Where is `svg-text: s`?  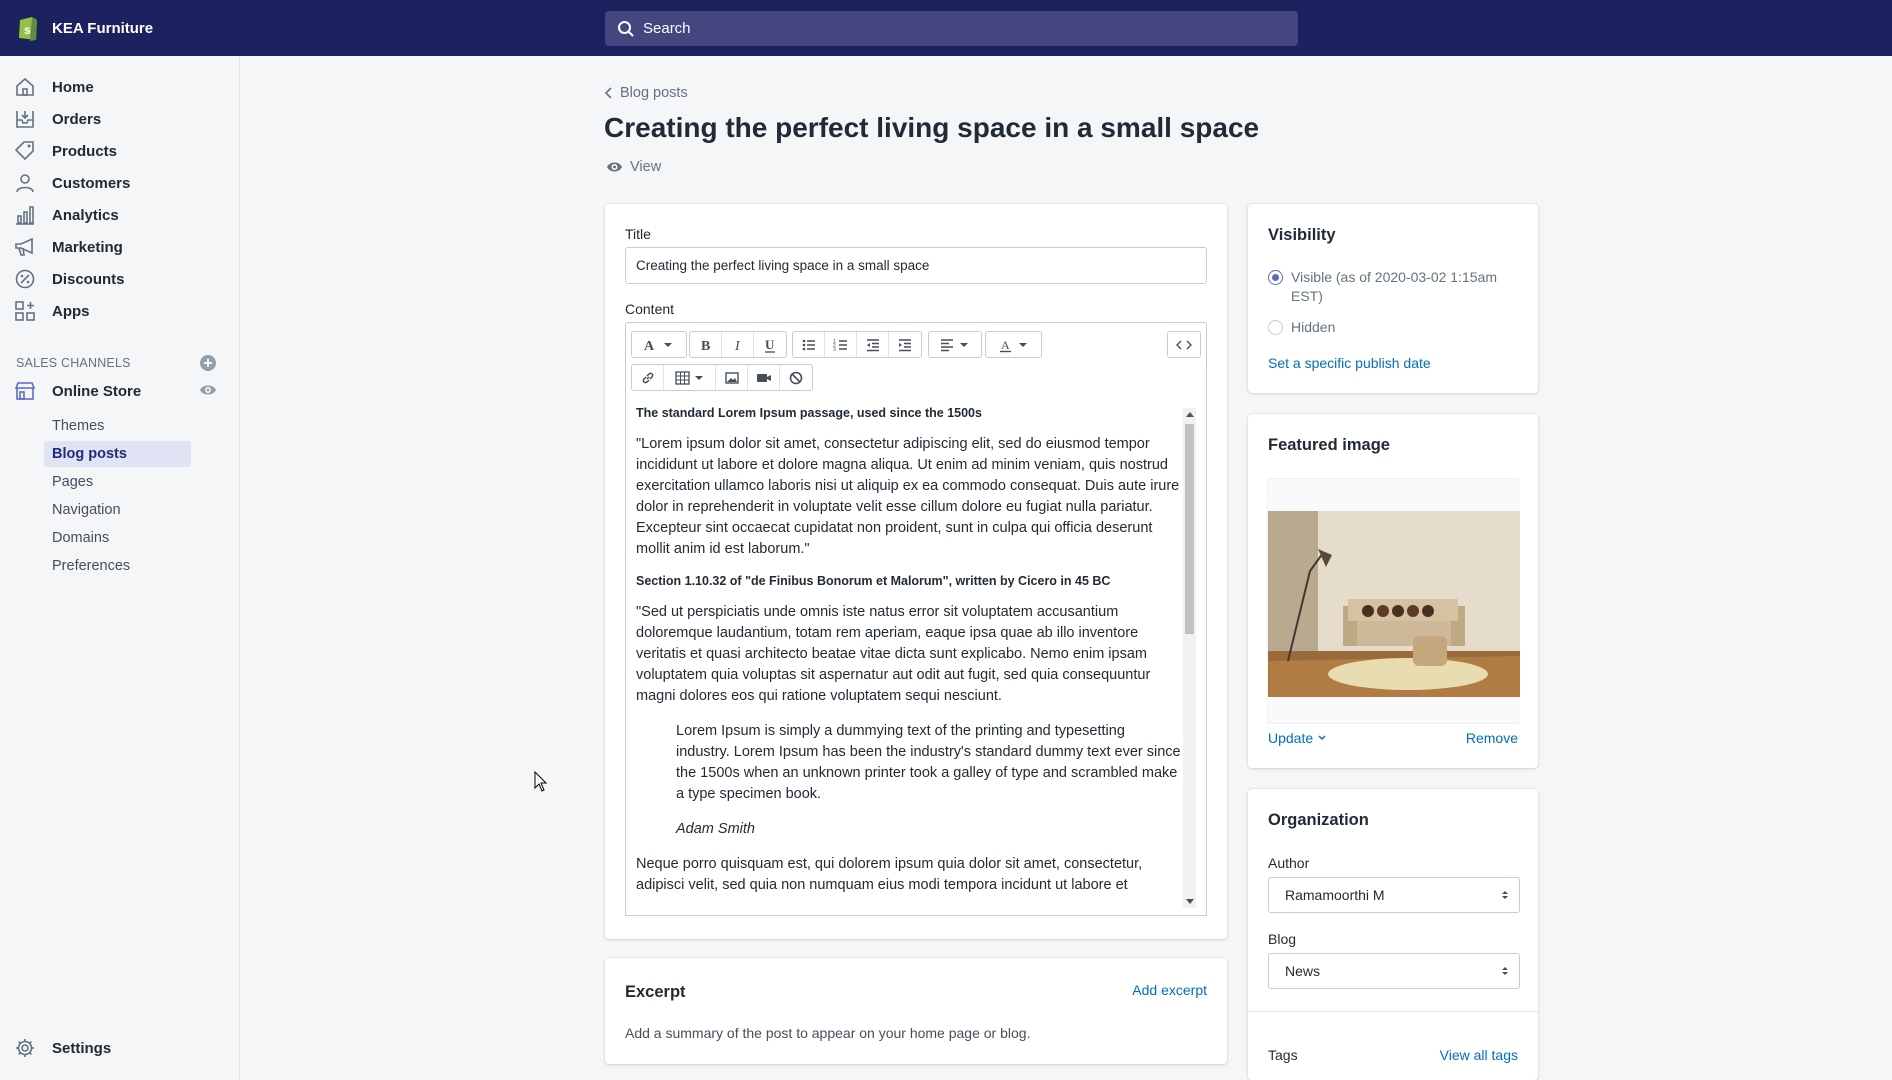 svg-text: s is located at coordinates (27, 30).